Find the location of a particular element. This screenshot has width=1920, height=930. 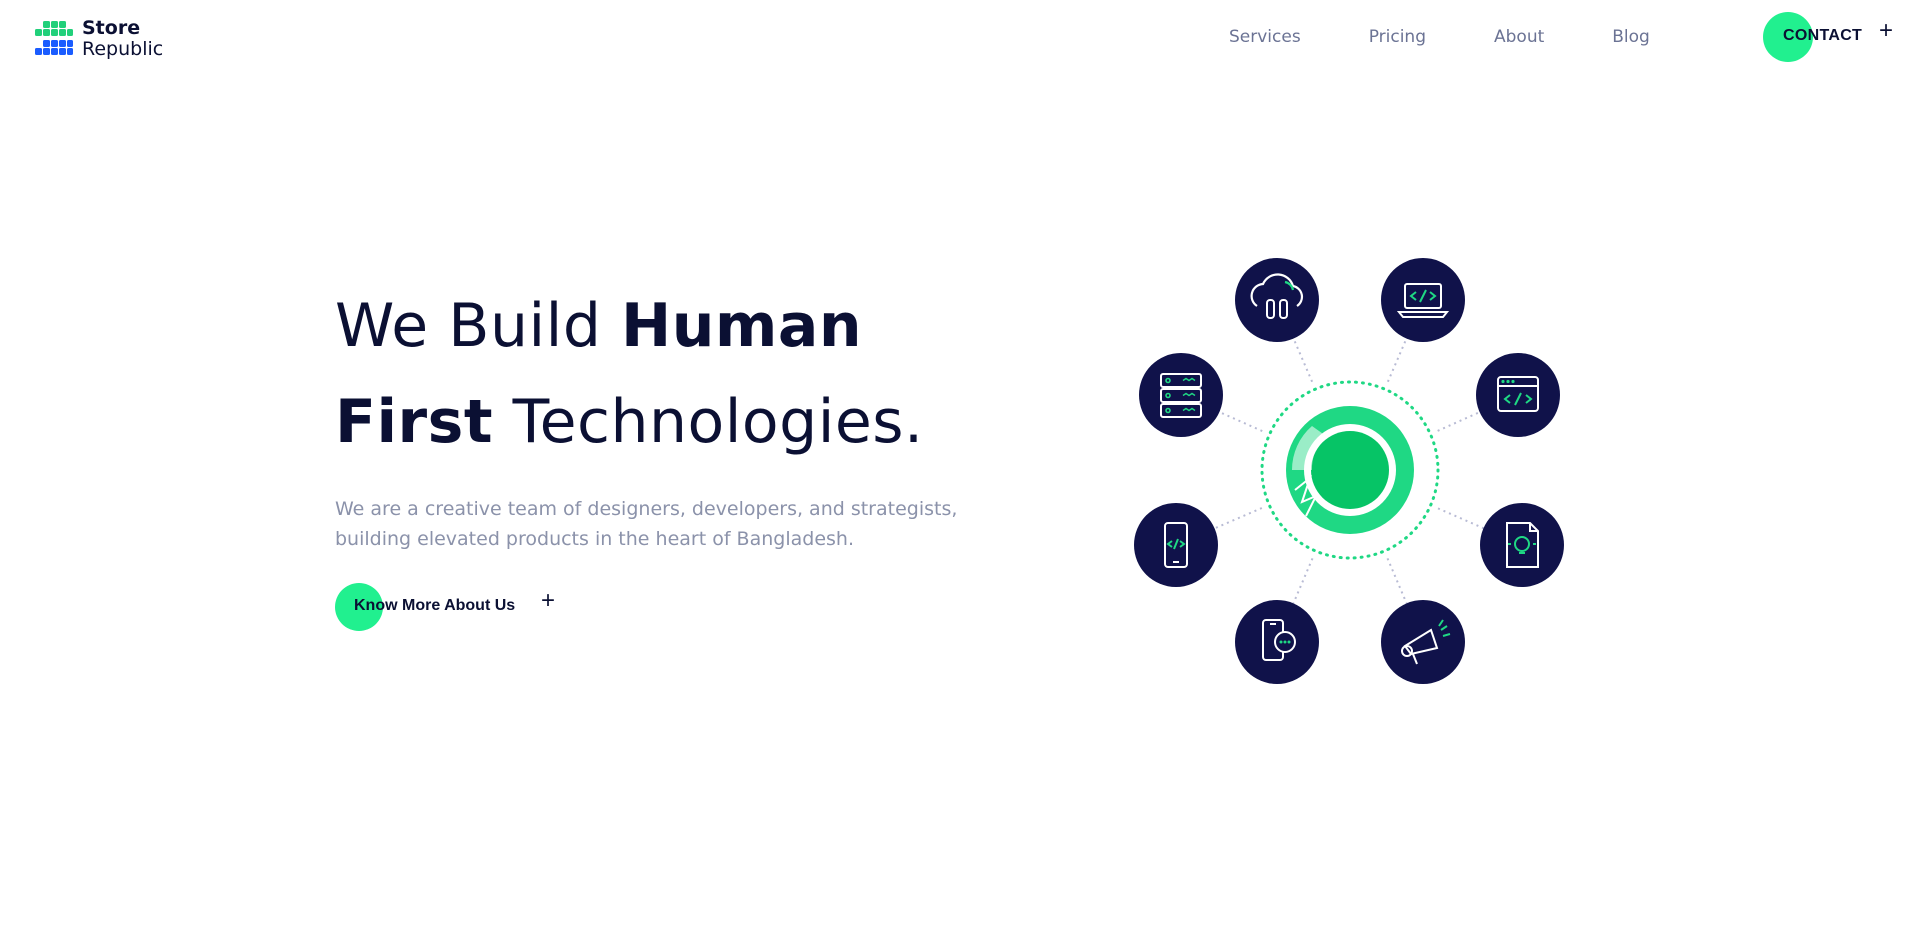

contact-button: CONTACT + is located at coordinates (1833, 37).